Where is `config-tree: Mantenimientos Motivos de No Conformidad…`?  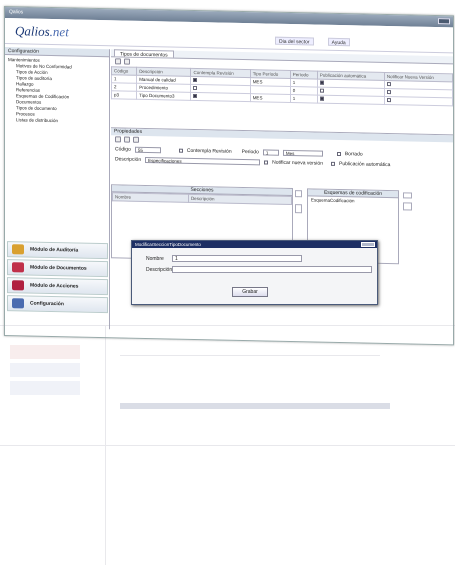 config-tree: Mantenimientos Motivos de No Conformidad… is located at coordinates (57, 91).